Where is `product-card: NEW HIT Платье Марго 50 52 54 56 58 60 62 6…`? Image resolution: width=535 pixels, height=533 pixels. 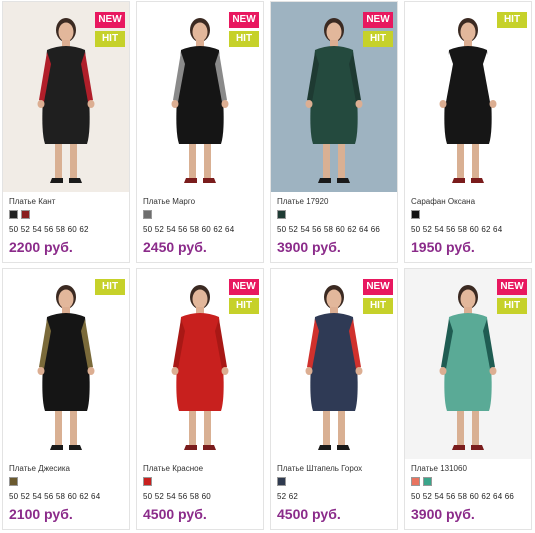
product-card: NEW HIT Платье Марго 50 52 54 56 58 60 62 6… is located at coordinates (200, 132).